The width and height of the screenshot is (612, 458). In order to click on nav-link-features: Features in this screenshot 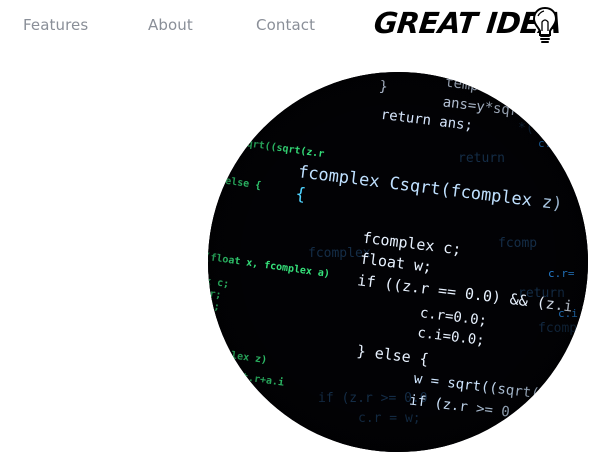, I will do `click(55, 25)`.